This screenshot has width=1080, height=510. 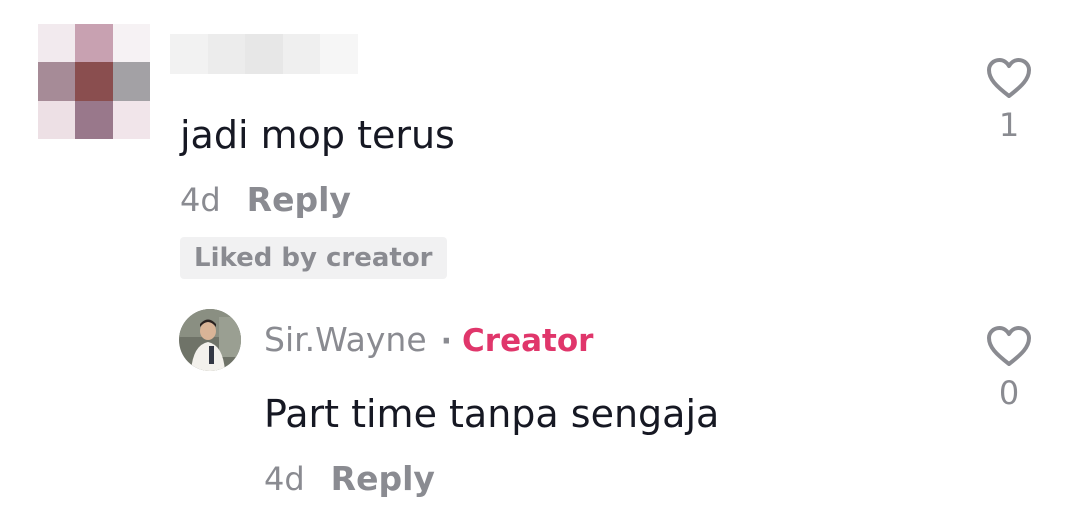 I want to click on reply-header: Sir.Wayne · Creator, so click(x=428, y=339).